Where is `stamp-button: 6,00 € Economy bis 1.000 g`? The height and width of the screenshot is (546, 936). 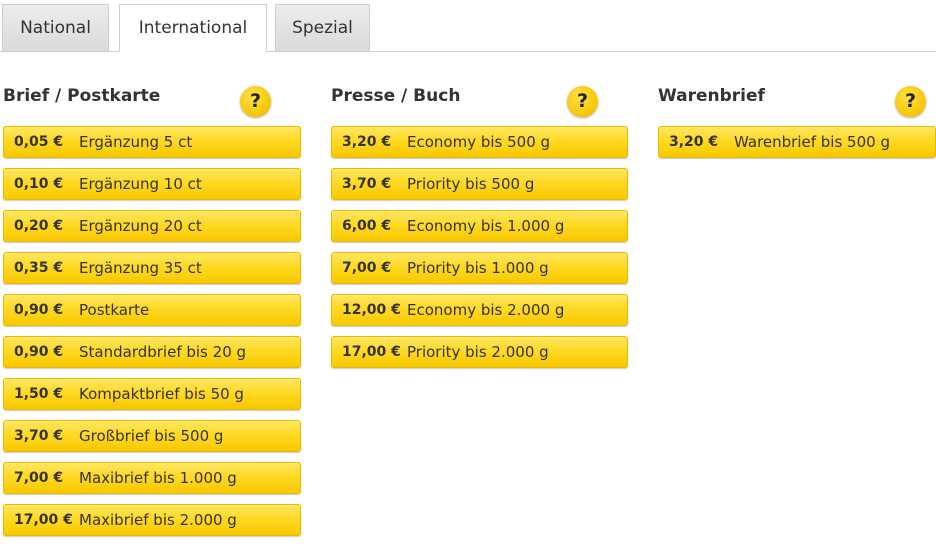 stamp-button: 6,00 € Economy bis 1.000 g is located at coordinates (479, 226).